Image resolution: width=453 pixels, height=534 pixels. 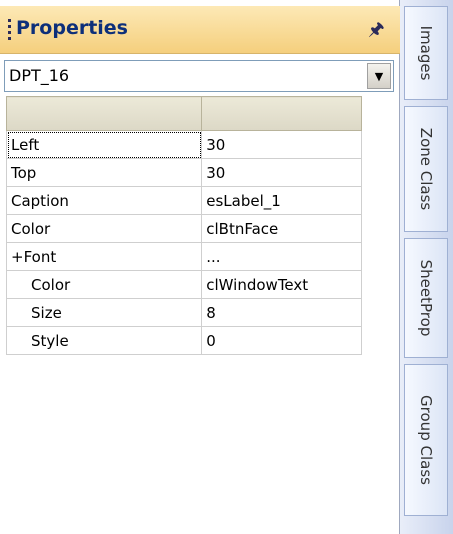 I want to click on tab-images: Images, so click(x=426, y=53).